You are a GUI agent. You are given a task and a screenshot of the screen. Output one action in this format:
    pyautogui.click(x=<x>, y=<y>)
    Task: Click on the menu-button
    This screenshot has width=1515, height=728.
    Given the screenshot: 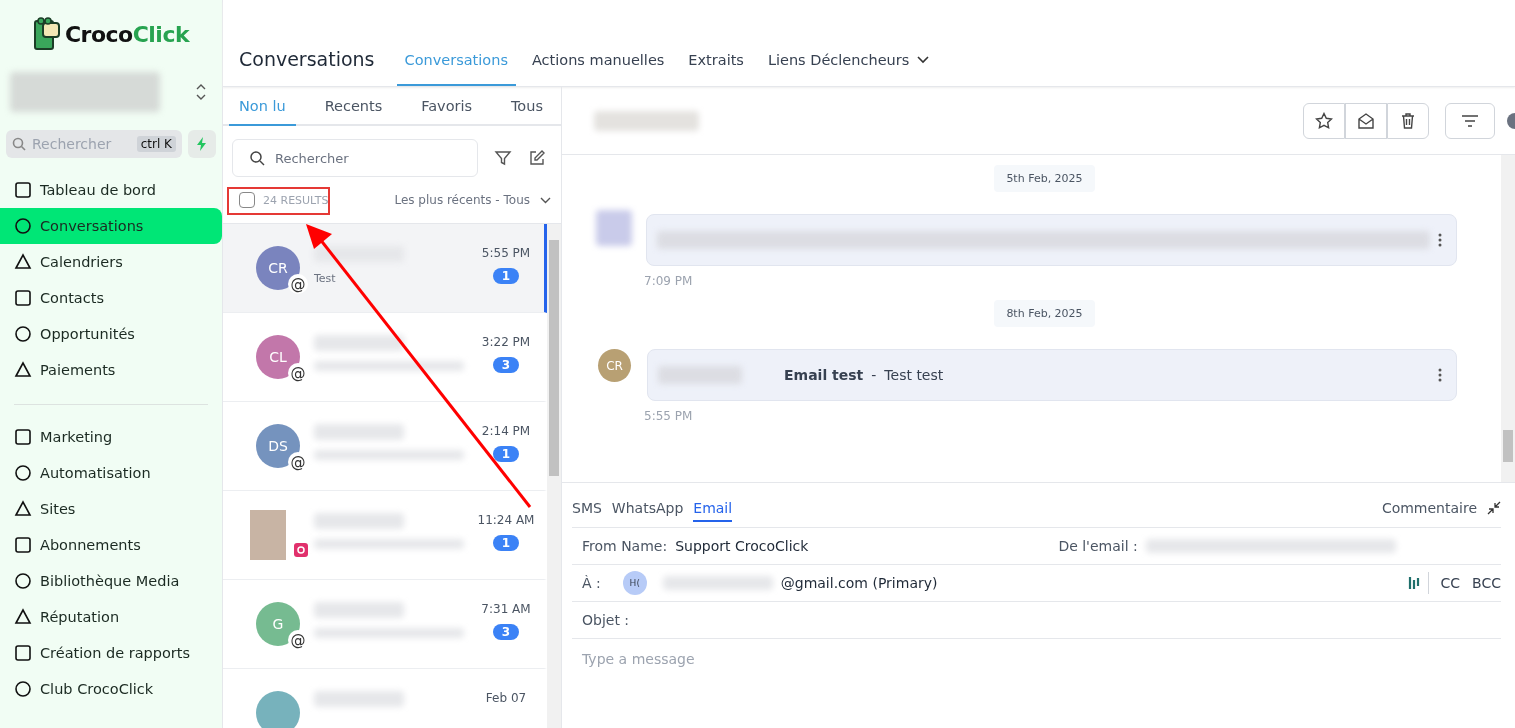 What is the action you would take?
    pyautogui.click(x=1470, y=120)
    